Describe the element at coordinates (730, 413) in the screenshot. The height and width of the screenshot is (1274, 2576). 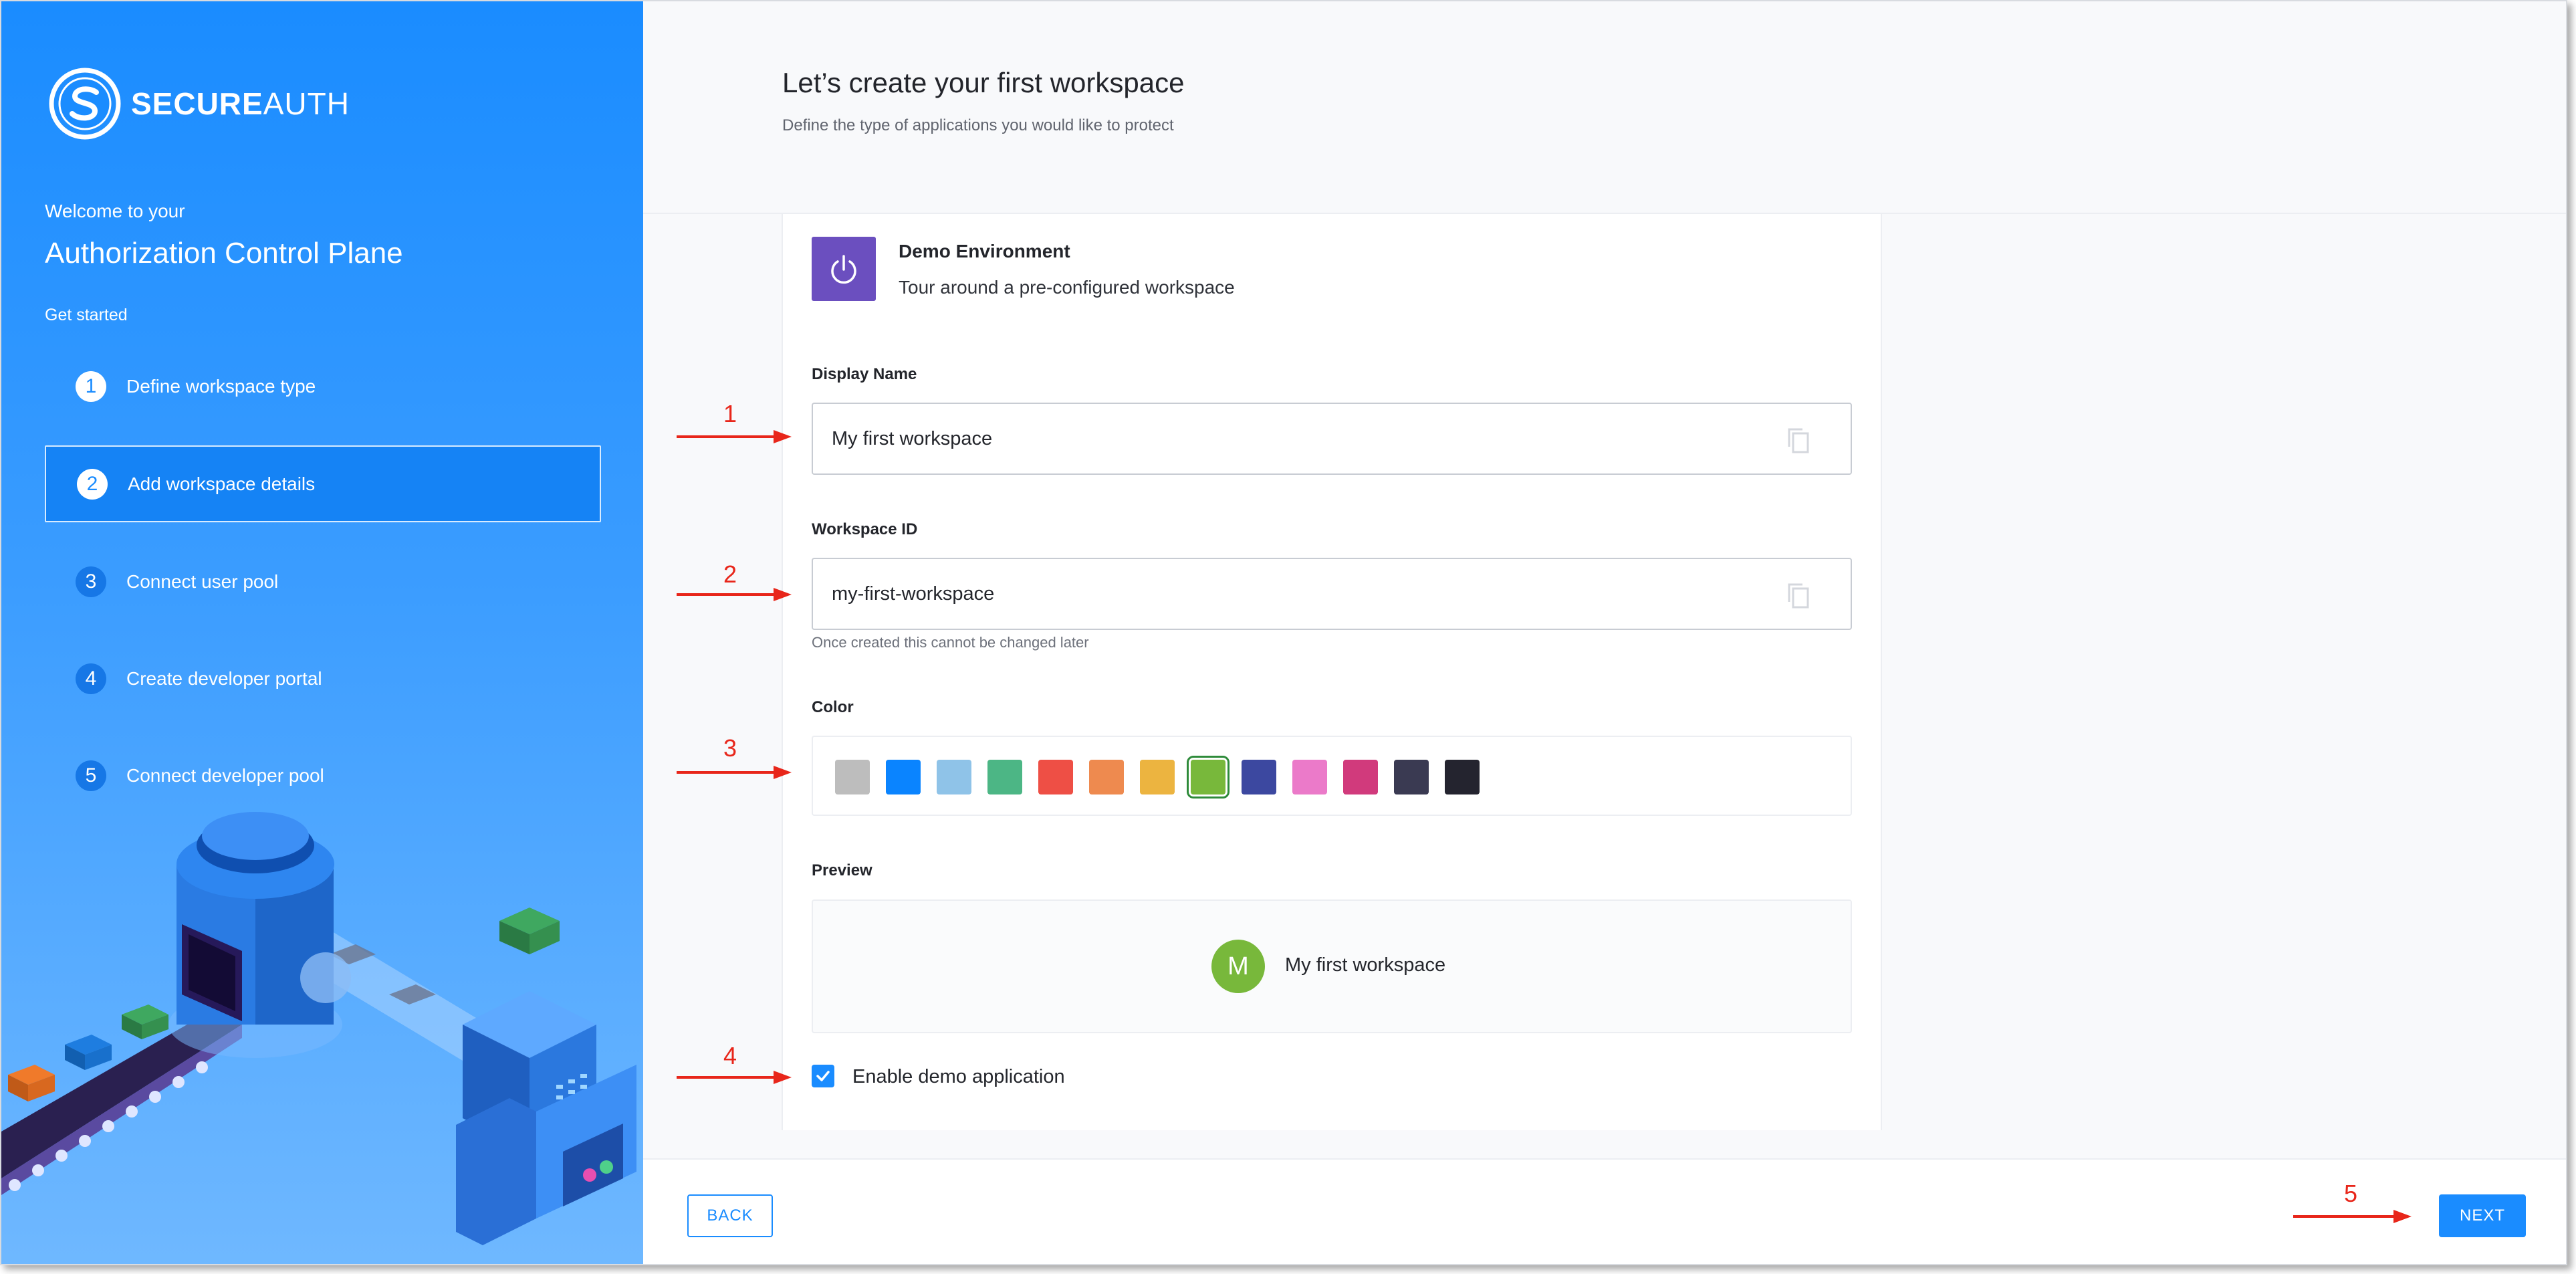
I see `annotation-number: 1` at that location.